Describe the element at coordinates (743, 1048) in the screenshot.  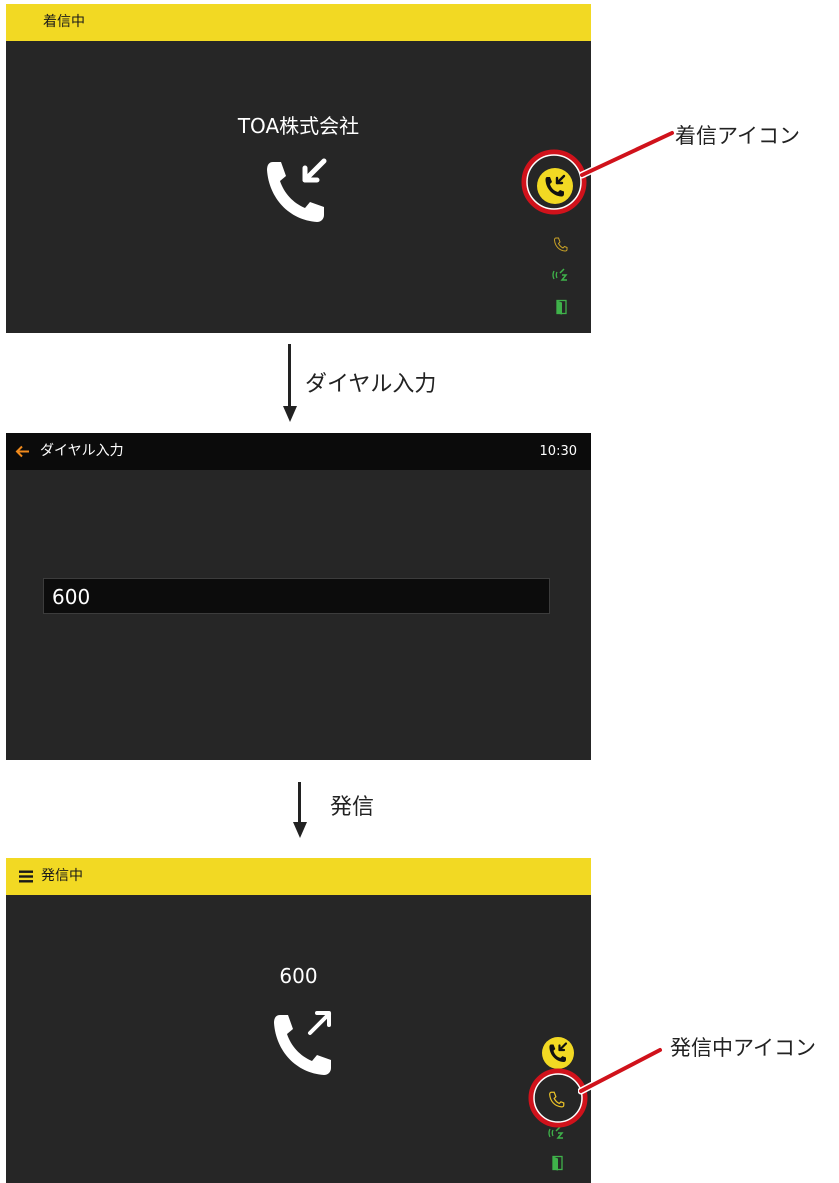
I see `outgoing-icon-callout-label: 発信中アイコン` at that location.